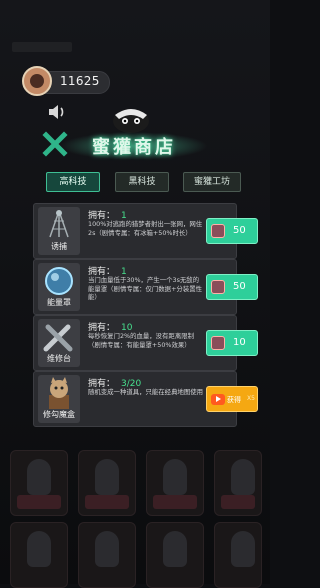 The width and height of the screenshot is (320, 588). Describe the element at coordinates (239, 342) in the screenshot. I see `item-price: 10` at that location.